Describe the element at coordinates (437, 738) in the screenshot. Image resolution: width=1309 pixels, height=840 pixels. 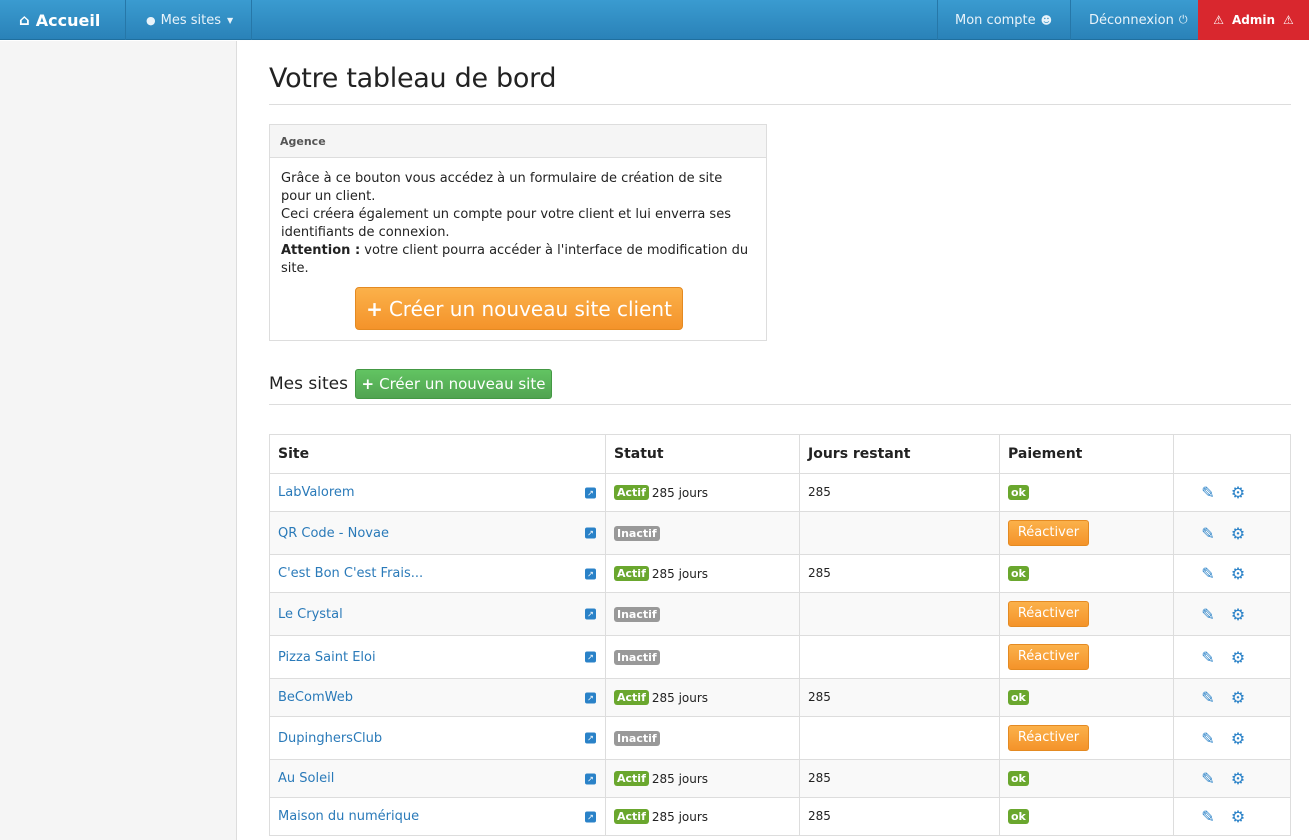
I see `site-cell: DupinghersClub ↗` at that location.